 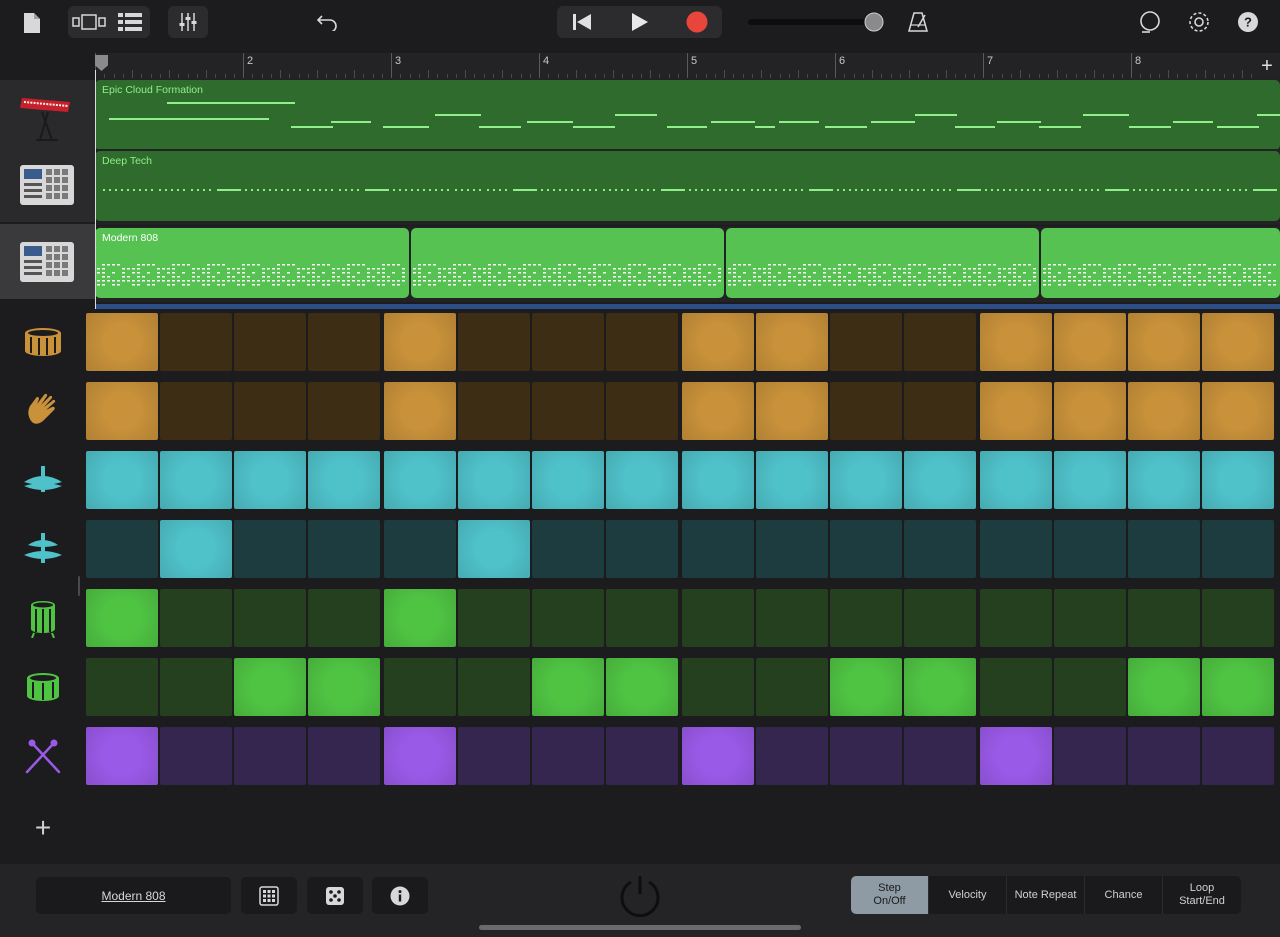 I want to click on add-section-button: +, so click(x=1267, y=66).